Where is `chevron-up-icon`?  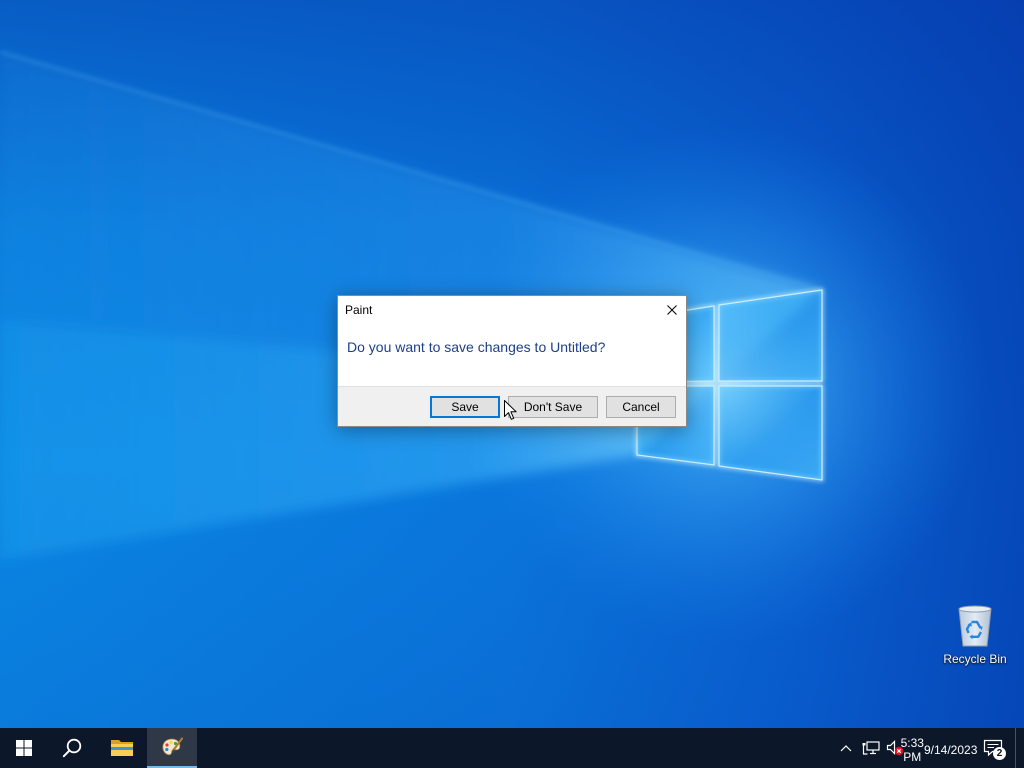
chevron-up-icon is located at coordinates (846, 748).